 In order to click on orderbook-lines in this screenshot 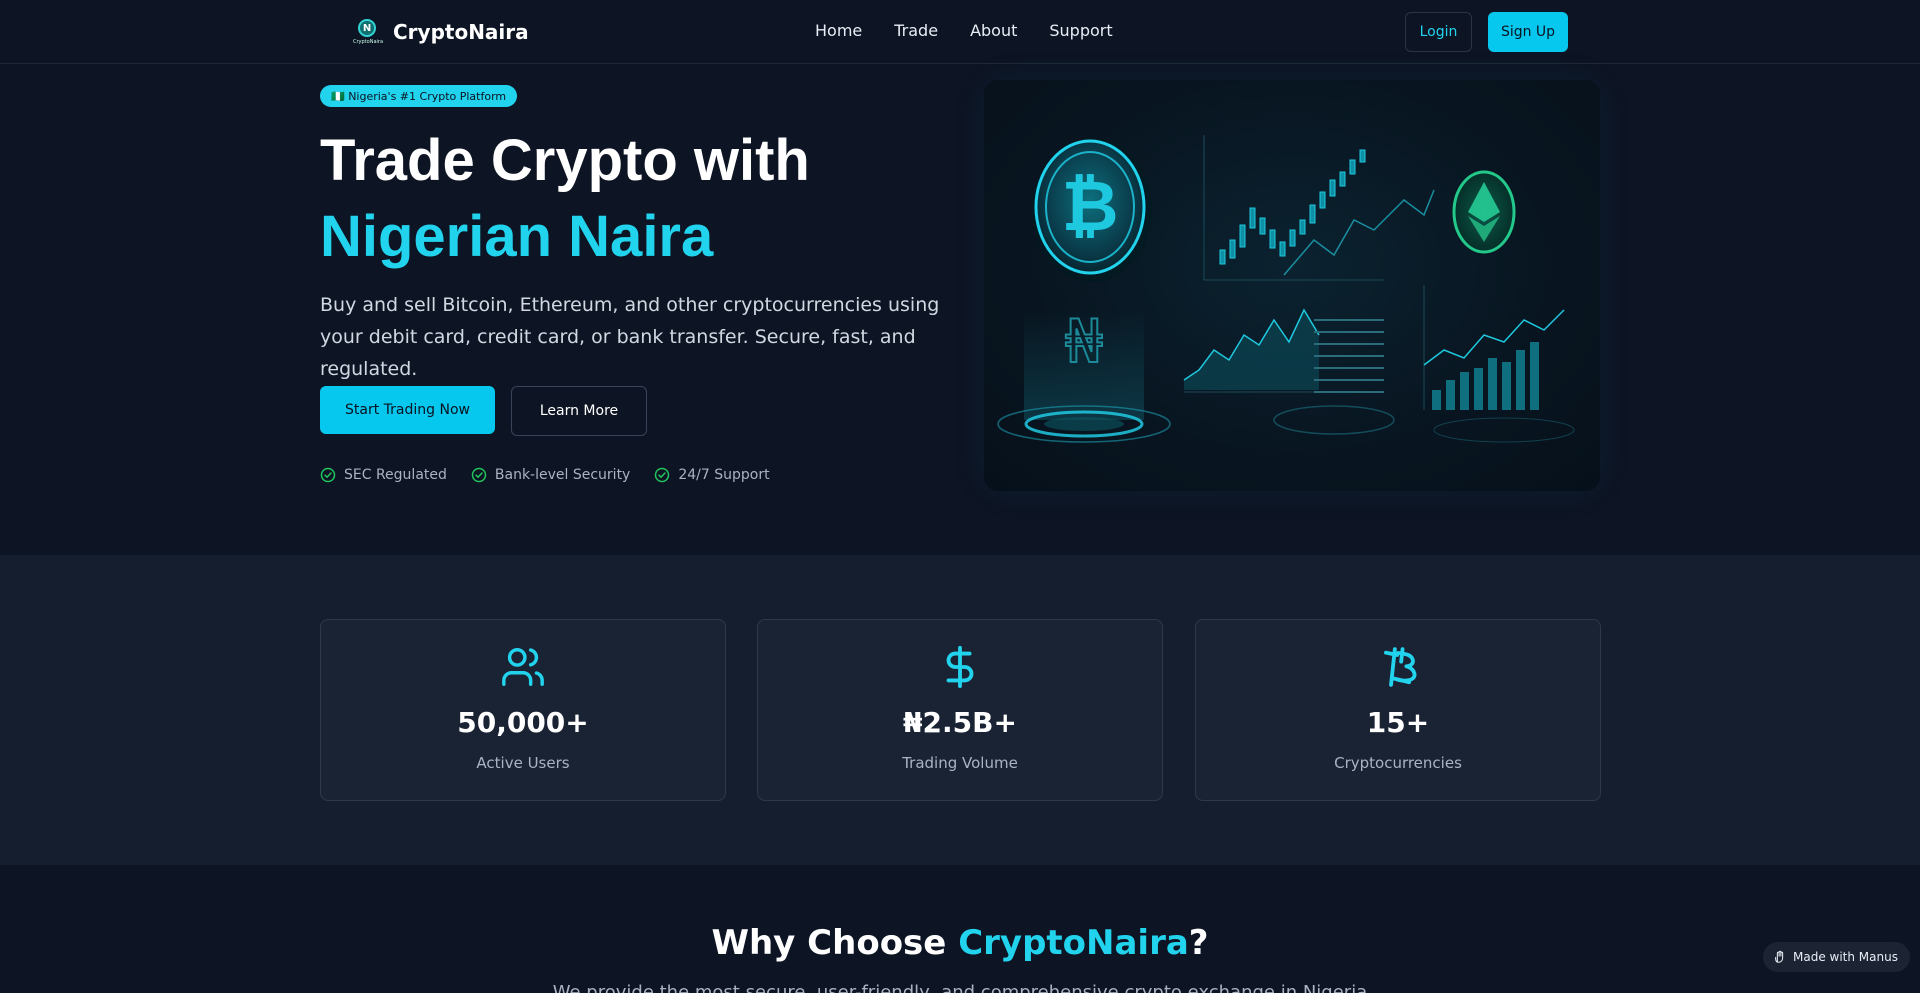, I will do `click(1349, 356)`.